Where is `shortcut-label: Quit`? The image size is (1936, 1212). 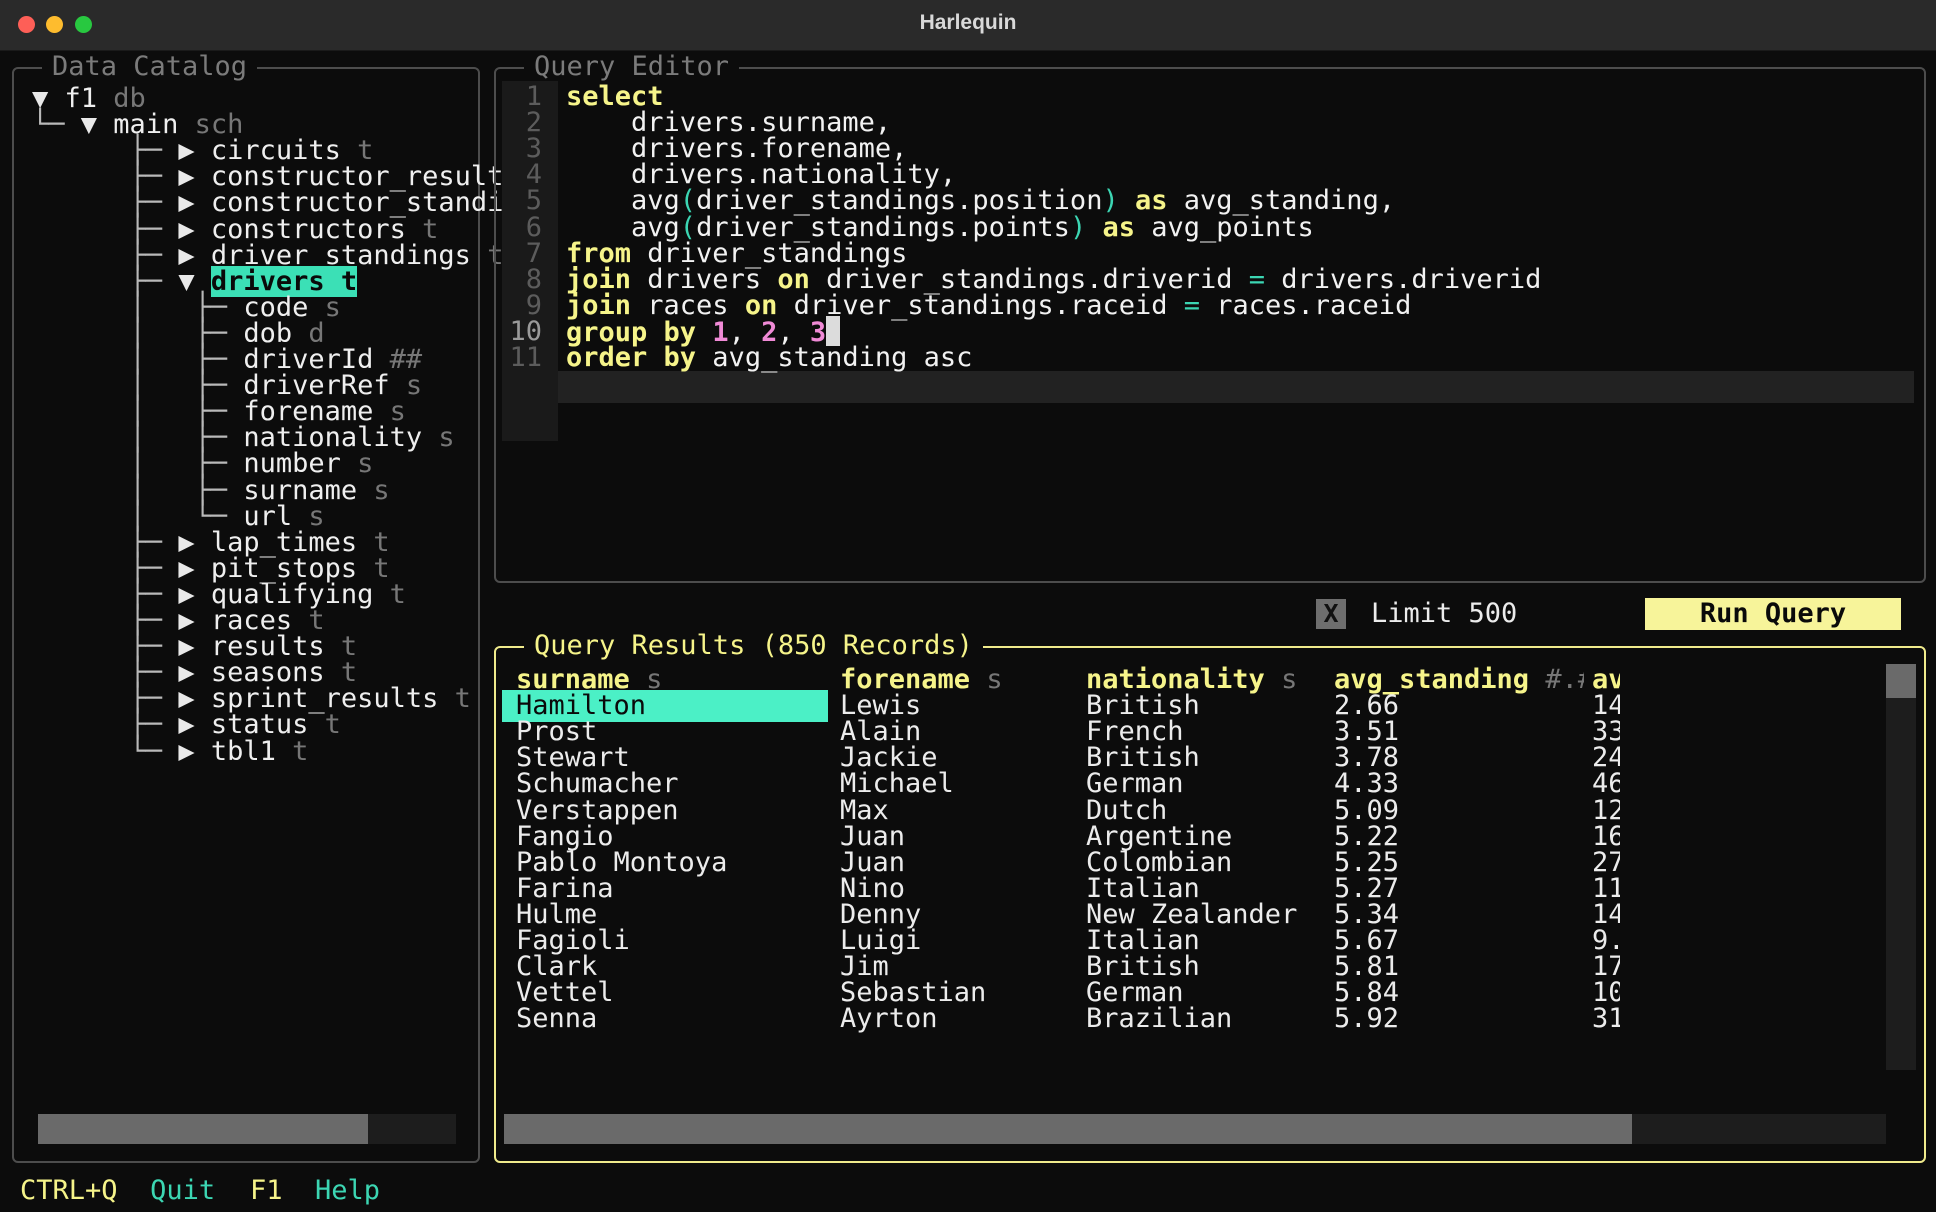 shortcut-label: Quit is located at coordinates (183, 1190).